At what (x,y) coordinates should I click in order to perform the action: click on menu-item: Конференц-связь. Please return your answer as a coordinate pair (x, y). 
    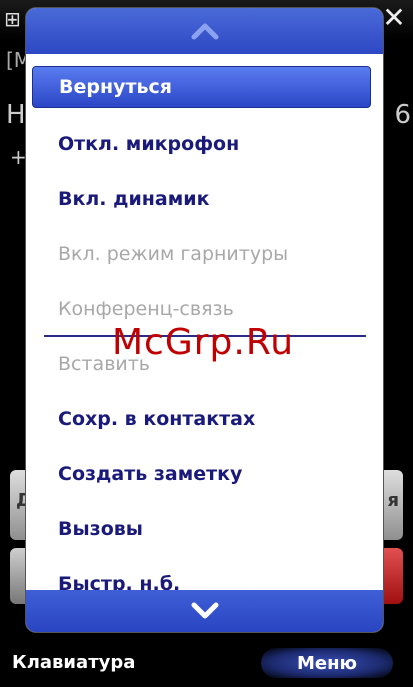
    Looking at the image, I should click on (146, 309).